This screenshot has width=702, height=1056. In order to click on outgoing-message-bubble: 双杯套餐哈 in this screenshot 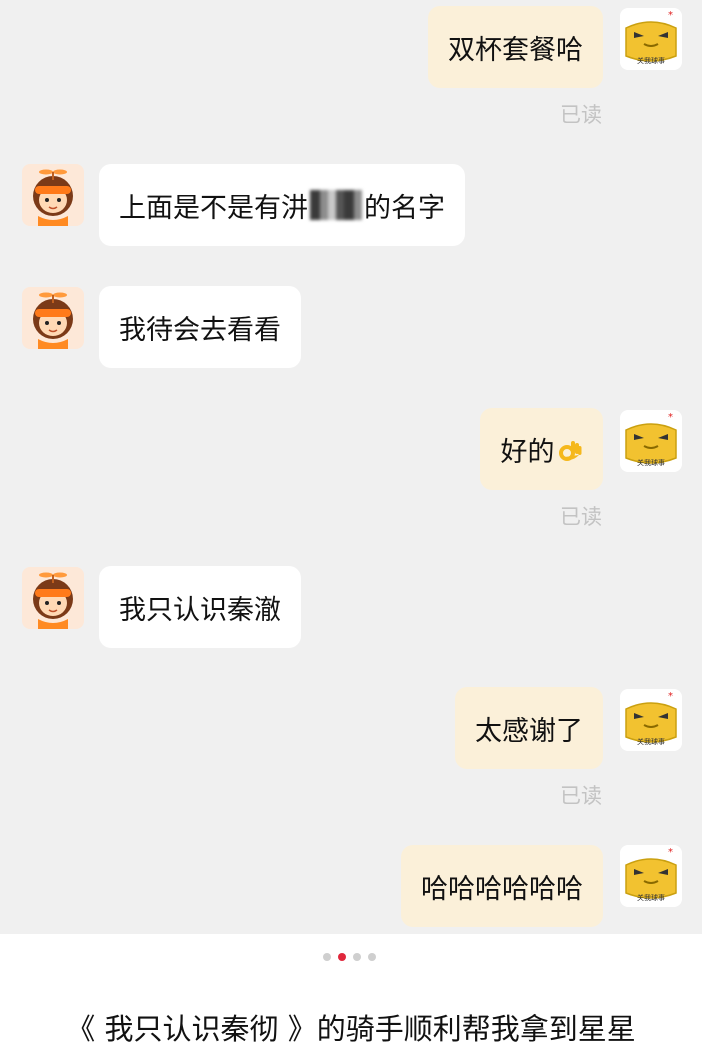, I will do `click(515, 47)`.